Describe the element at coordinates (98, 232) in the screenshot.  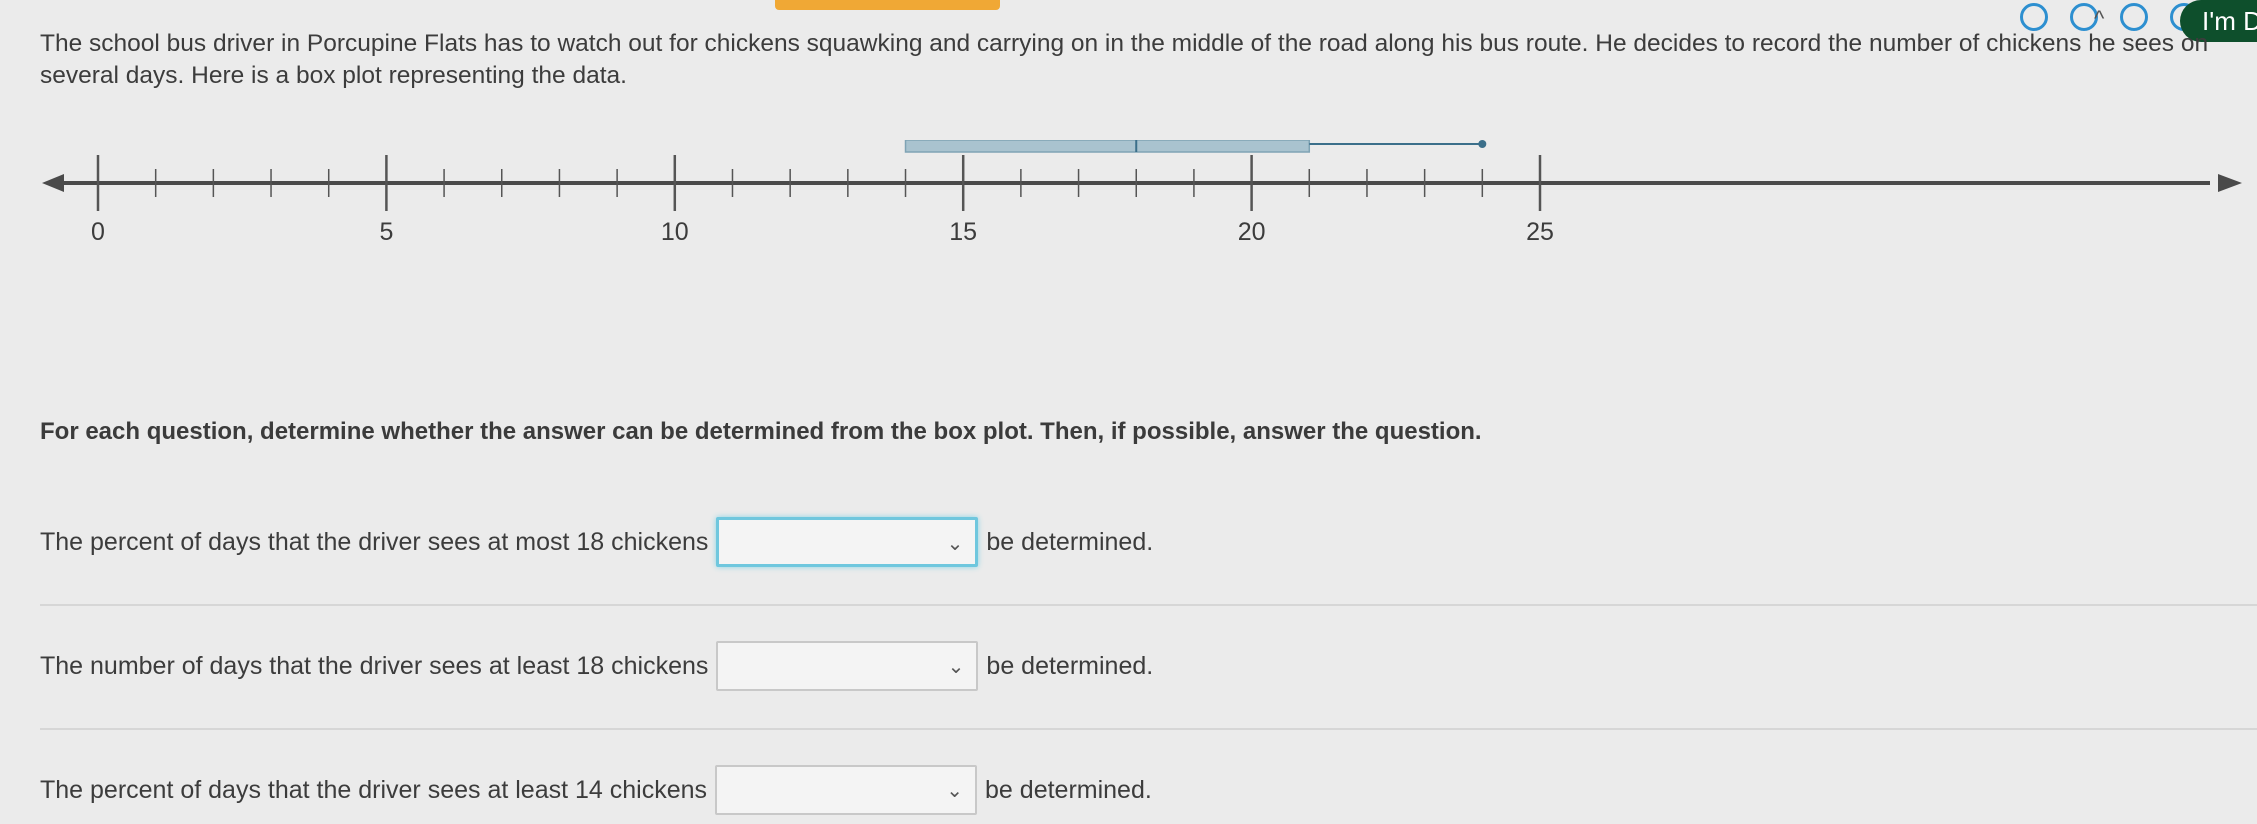
I see `tick-label: 0` at that location.